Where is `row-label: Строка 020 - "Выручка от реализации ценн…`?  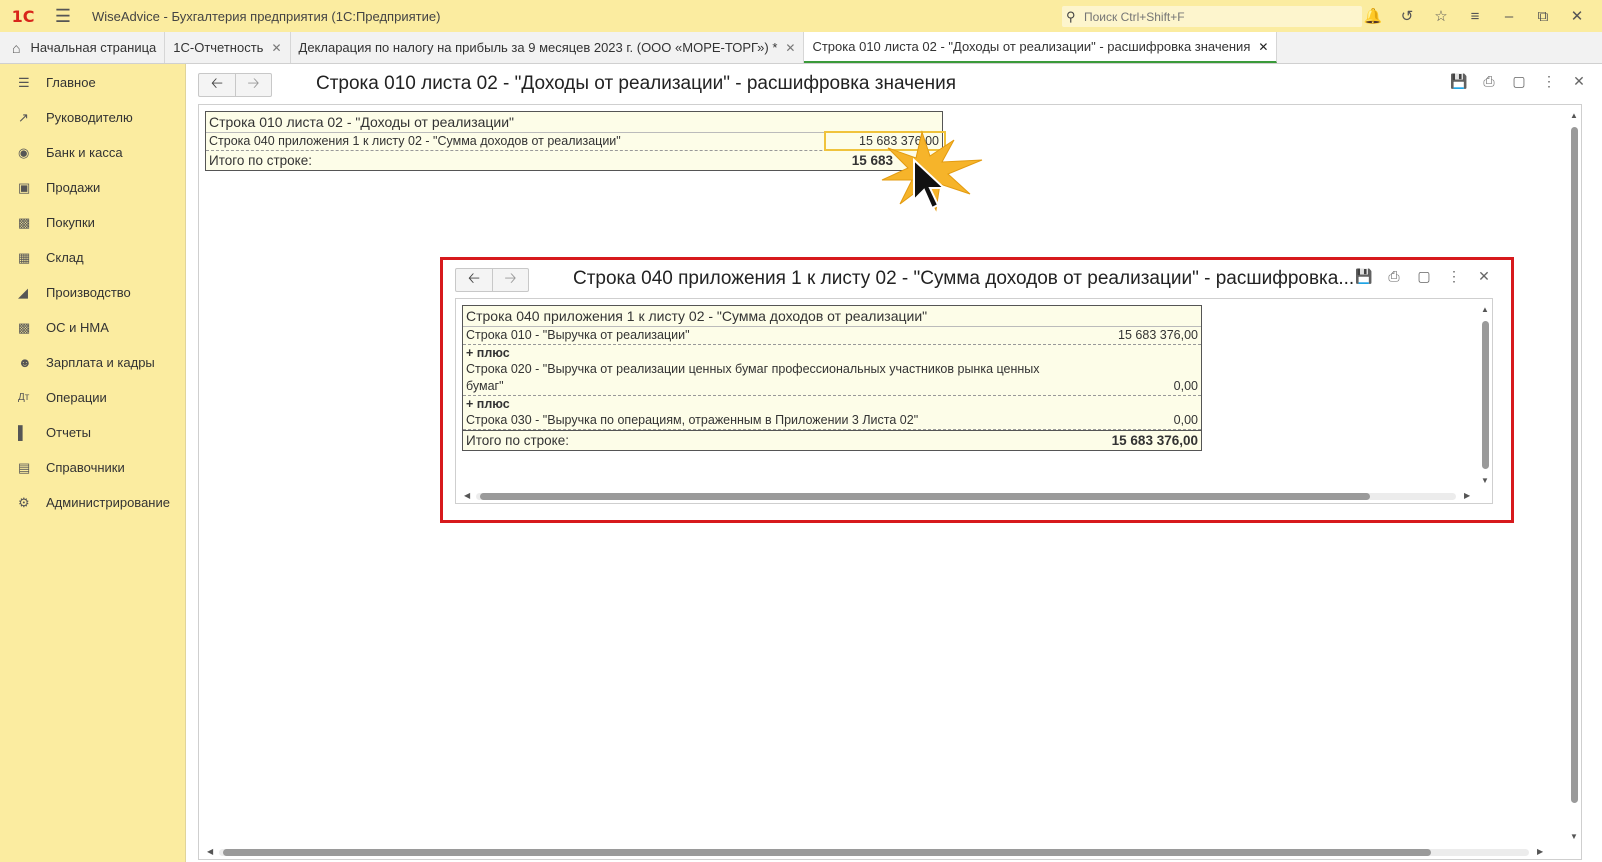 row-label: Строка 020 - "Выручка от реализации ценн… is located at coordinates (753, 378).